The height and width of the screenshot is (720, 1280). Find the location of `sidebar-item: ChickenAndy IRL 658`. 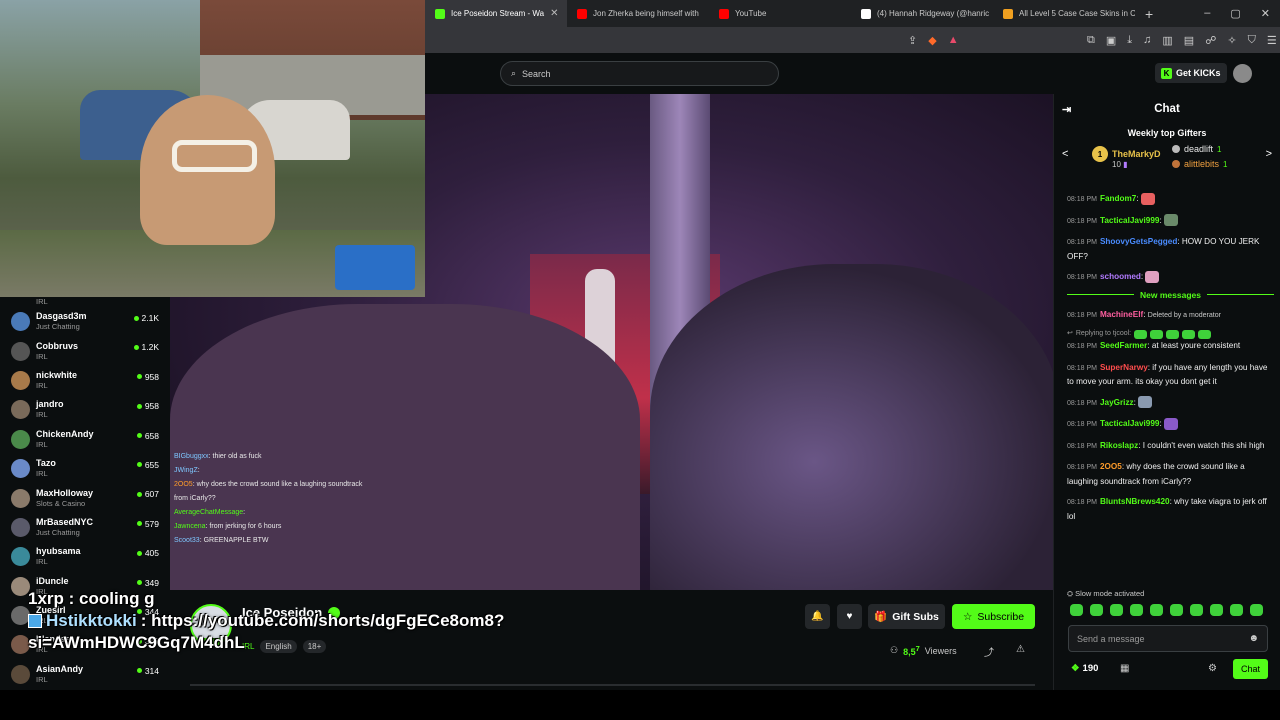

sidebar-item: ChickenAndy IRL 658 is located at coordinates (85, 439).